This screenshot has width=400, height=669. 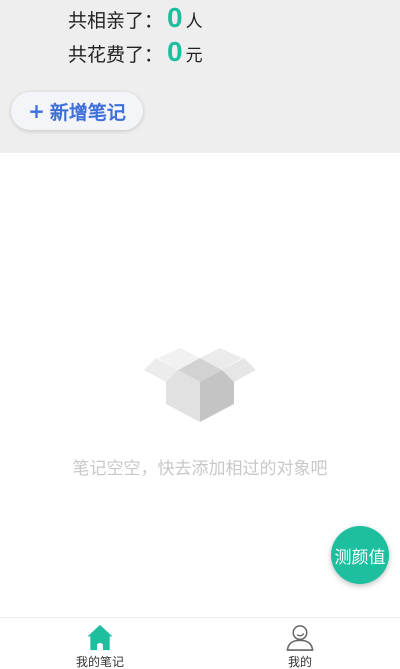 What do you see at coordinates (99, 662) in the screenshot?
I see `tab-my-notes-label: 我的笔记` at bounding box center [99, 662].